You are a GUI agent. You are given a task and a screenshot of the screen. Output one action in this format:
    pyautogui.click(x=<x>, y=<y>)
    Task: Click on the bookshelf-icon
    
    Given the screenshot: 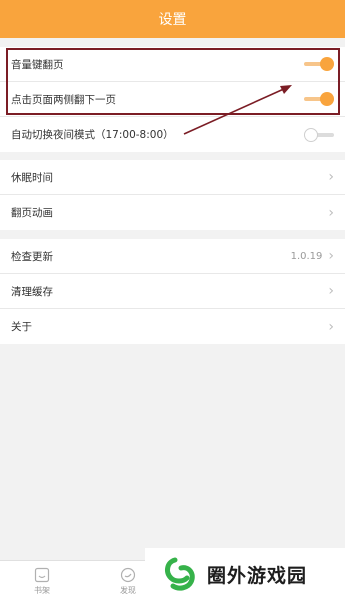 What is the action you would take?
    pyautogui.click(x=42, y=575)
    